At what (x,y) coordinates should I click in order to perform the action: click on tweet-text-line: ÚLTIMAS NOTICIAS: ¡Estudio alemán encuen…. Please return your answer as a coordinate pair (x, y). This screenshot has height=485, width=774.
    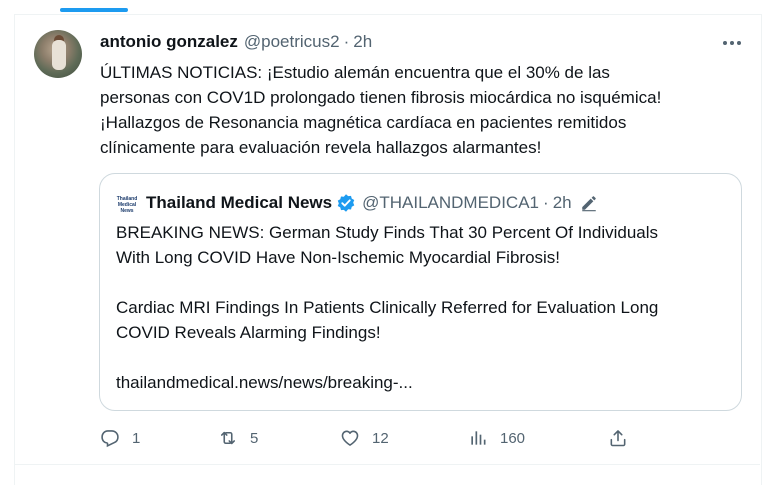
    Looking at the image, I should click on (355, 72).